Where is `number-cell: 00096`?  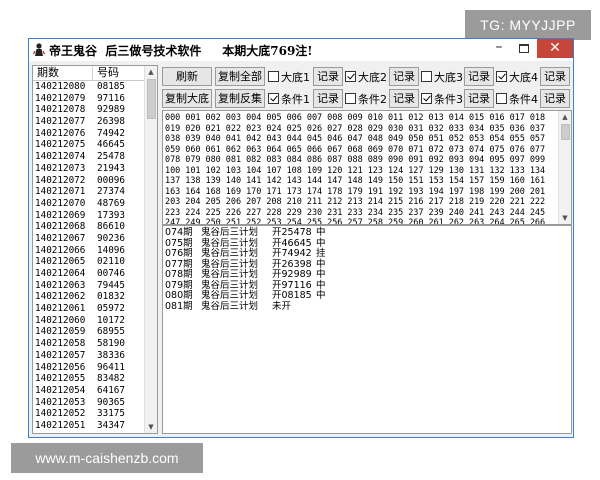 number-cell: 00096 is located at coordinates (111, 180).